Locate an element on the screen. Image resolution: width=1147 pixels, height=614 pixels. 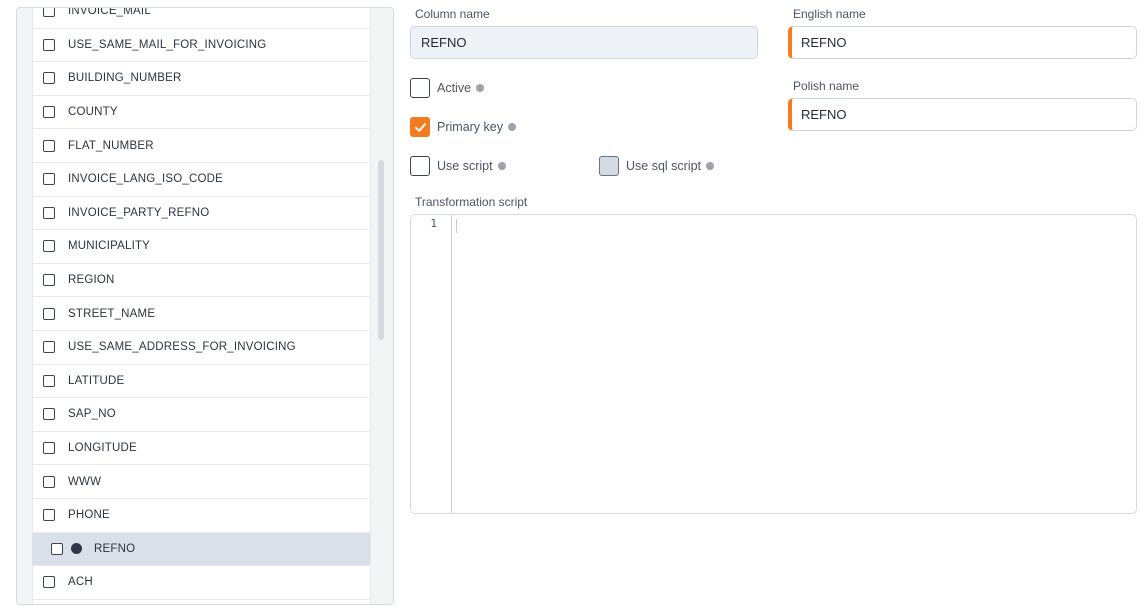
list-item: LONGITUDE is located at coordinates (201, 449).